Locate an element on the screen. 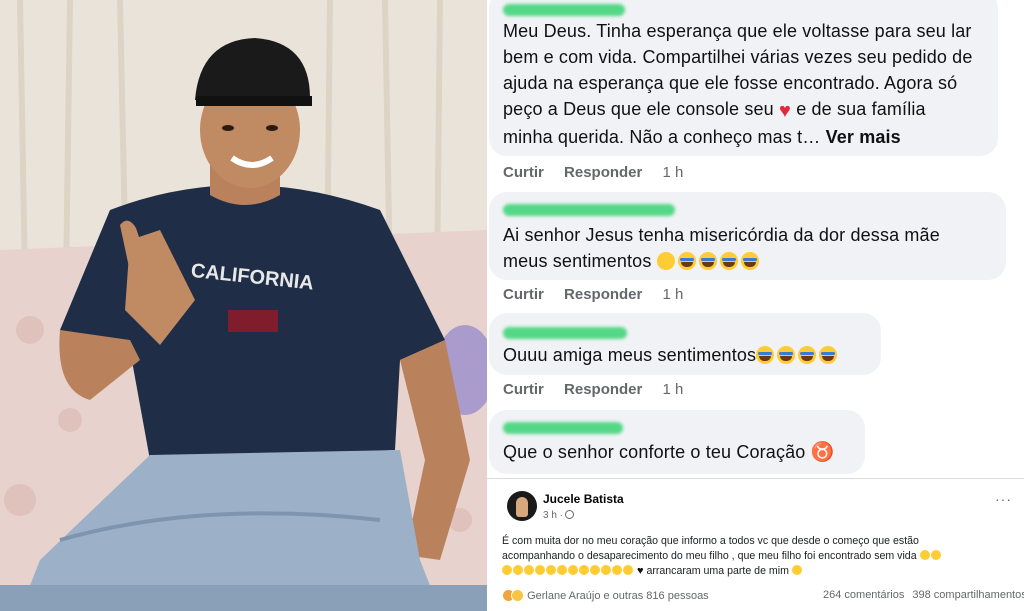 The height and width of the screenshot is (611, 1024). comment-bubble: Ouuu amiga meus sentimentos is located at coordinates (685, 344).